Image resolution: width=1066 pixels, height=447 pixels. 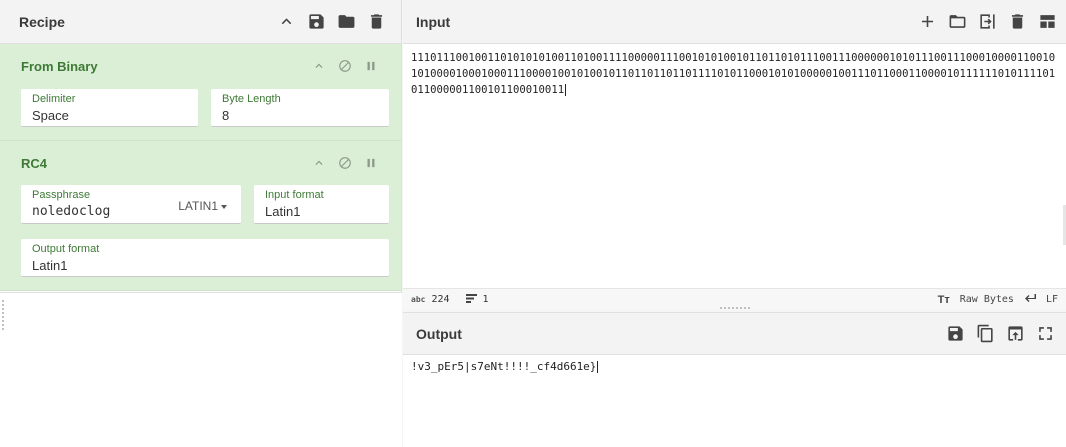 I want to click on operation-title: From Binary, so click(x=59, y=66).